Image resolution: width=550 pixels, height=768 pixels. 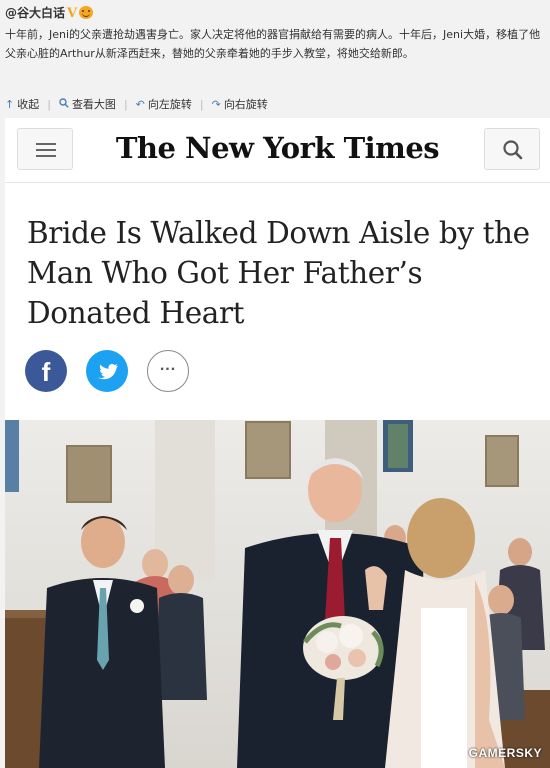 I want to click on collapse-button: ↑ 收起, so click(x=22, y=104).